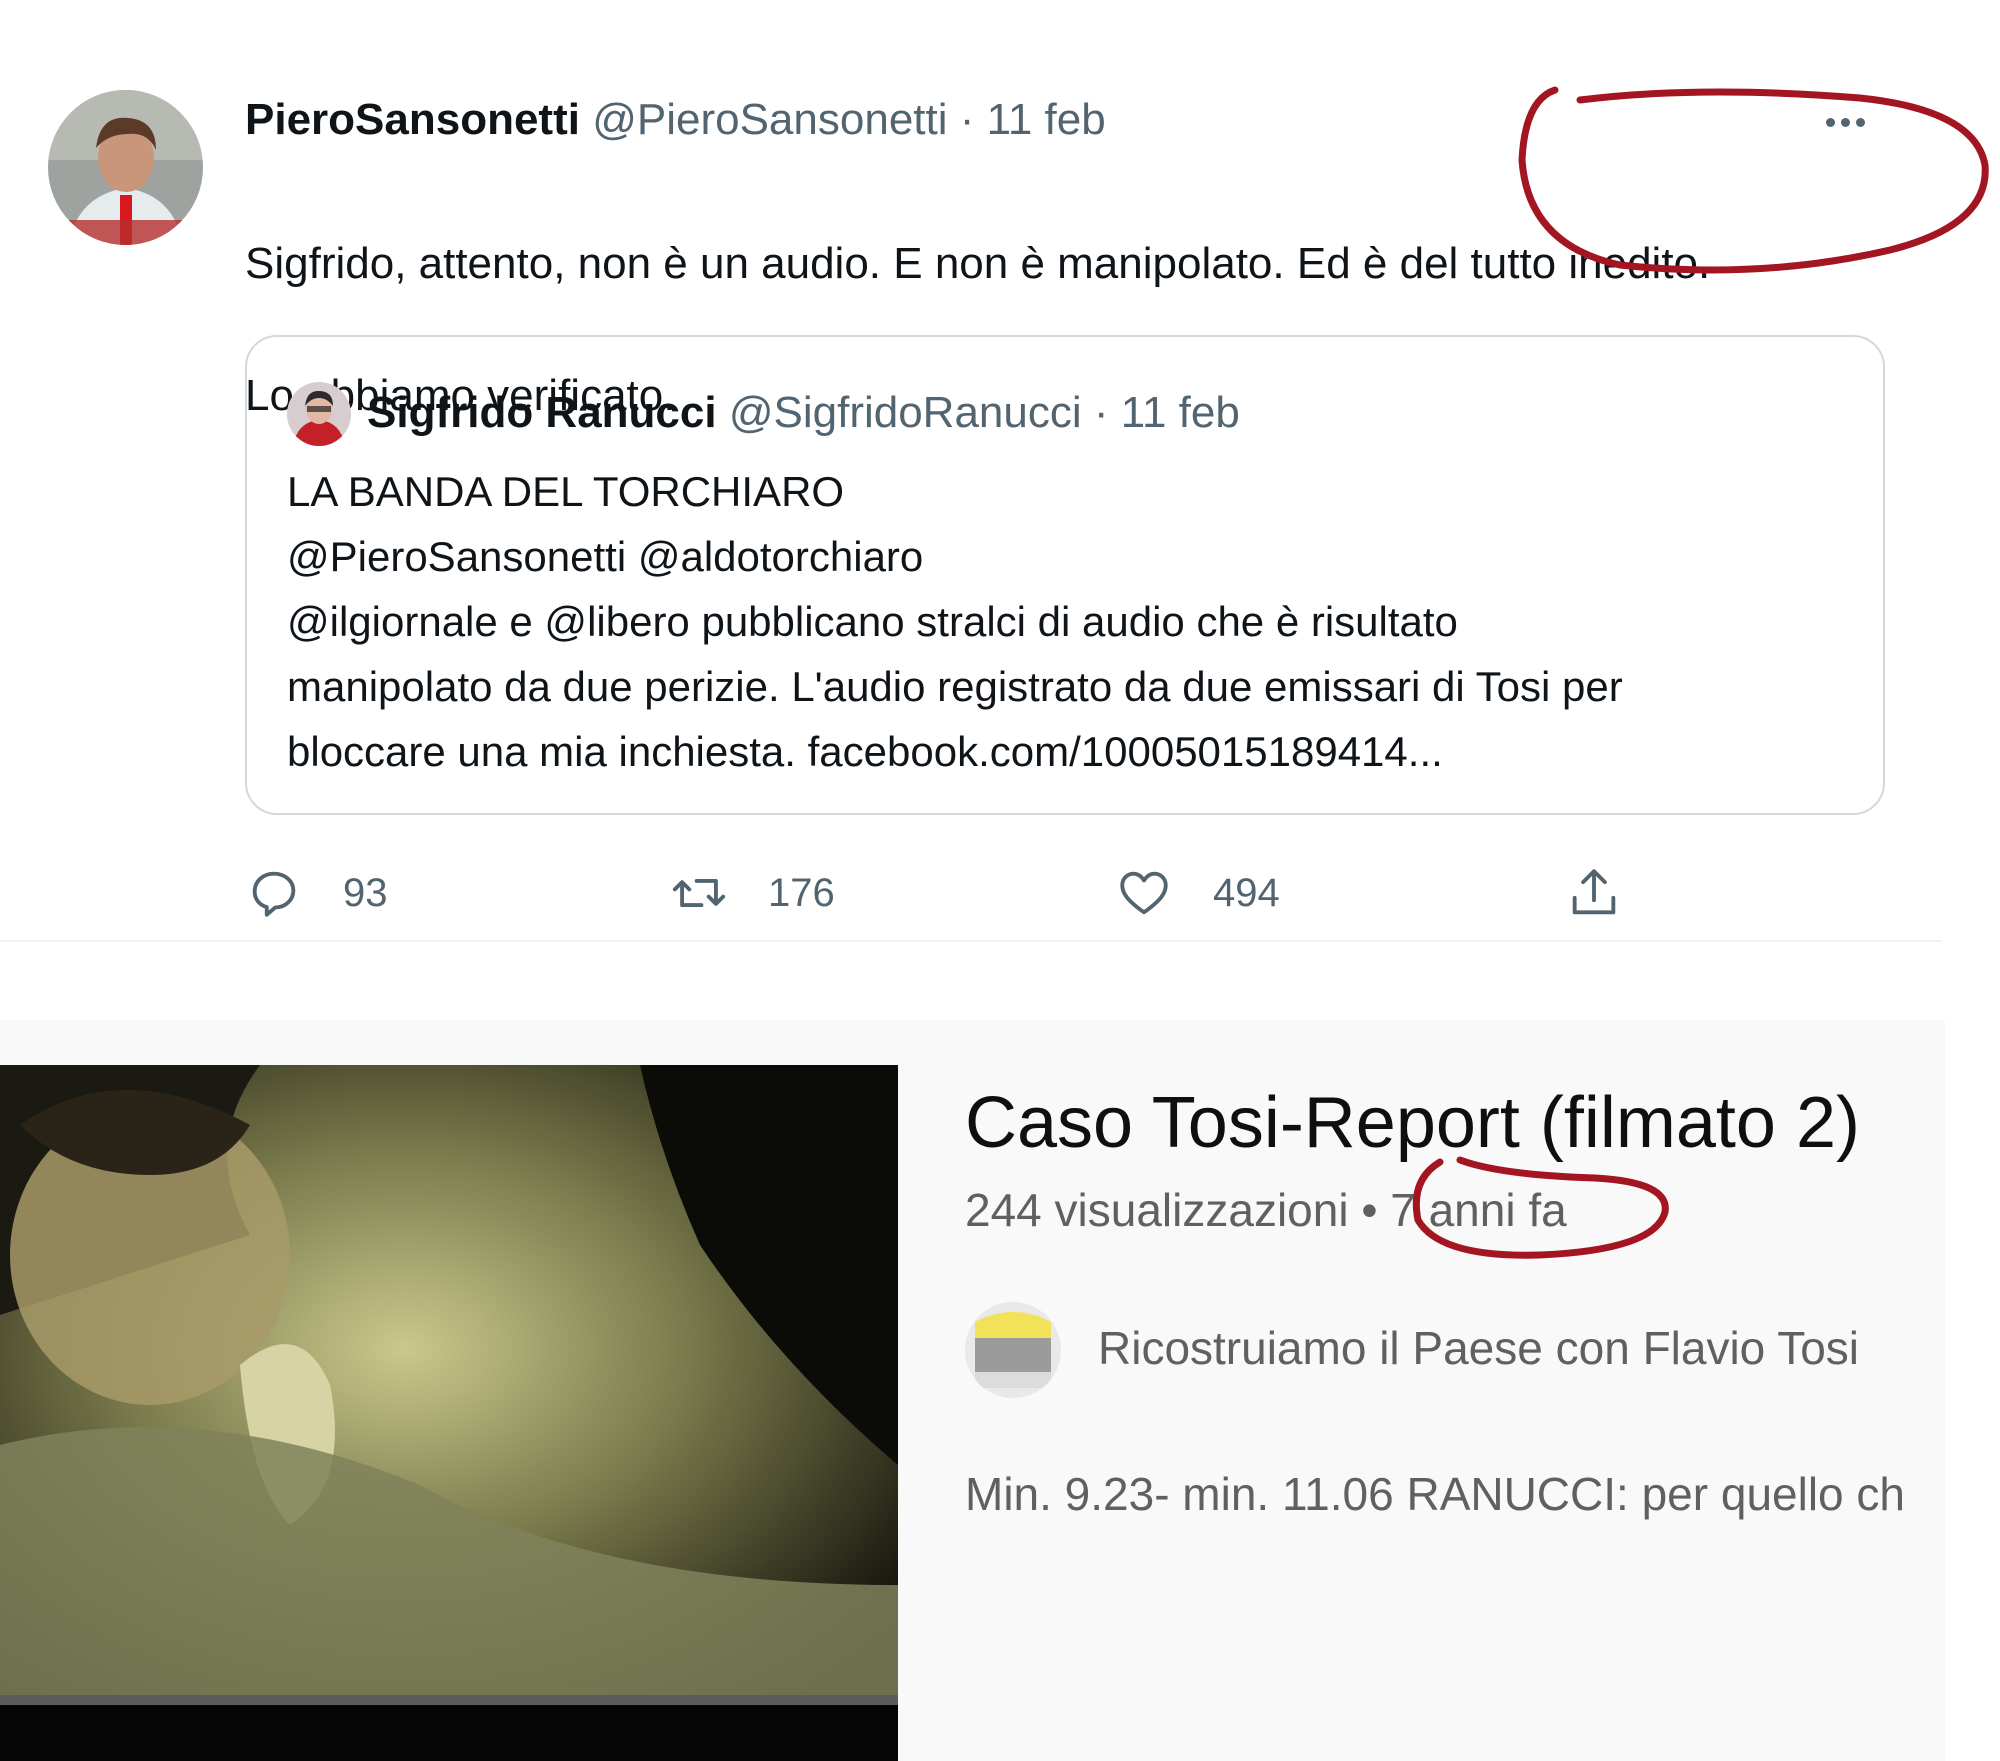  What do you see at coordinates (905, 412) in the screenshot?
I see `quoted-author-handle: @SigfridoRanucci` at bounding box center [905, 412].